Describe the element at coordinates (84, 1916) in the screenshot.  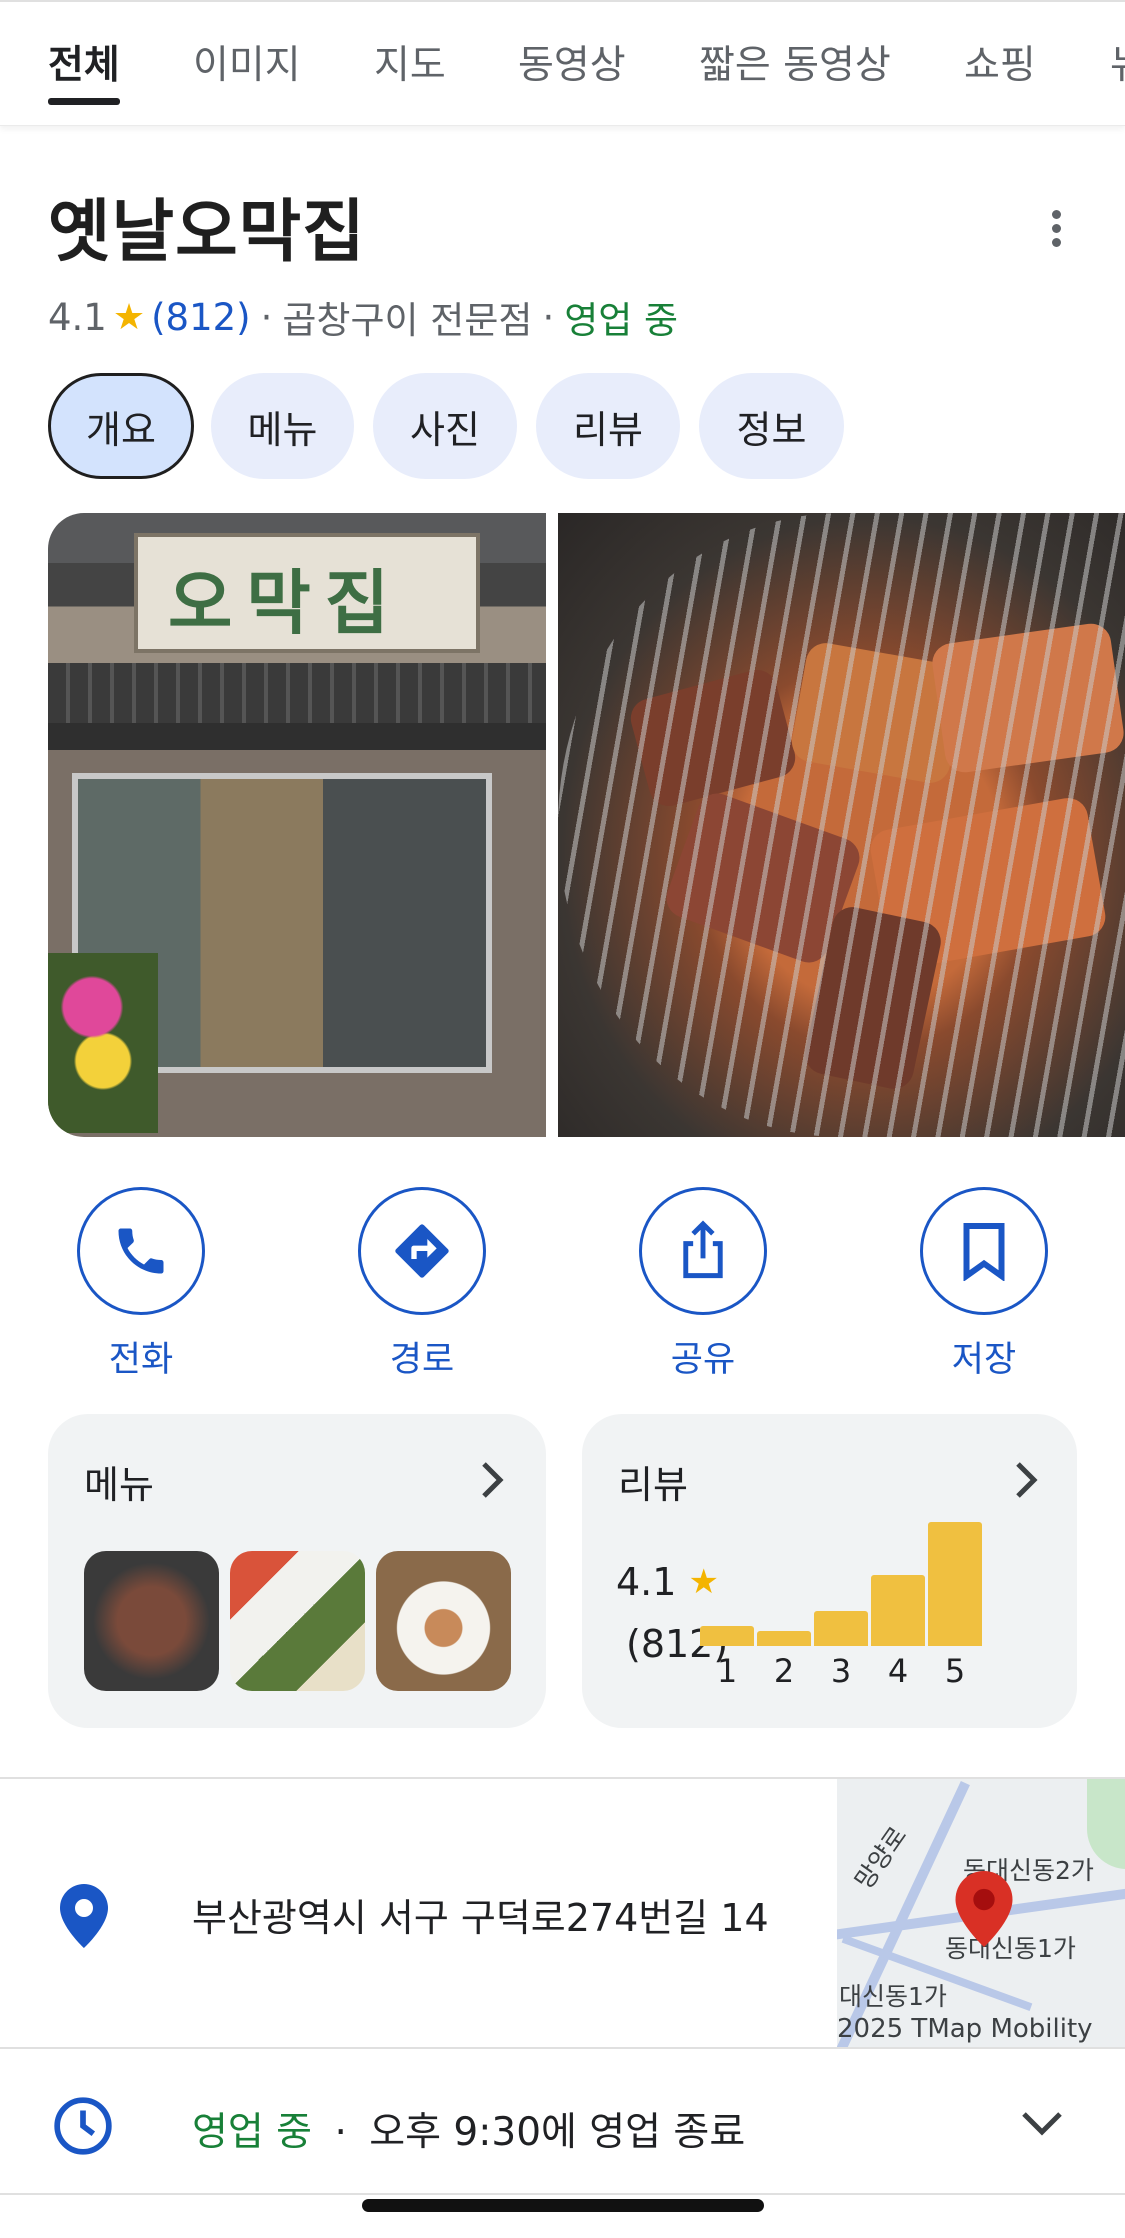
I see `location-pin-icon` at that location.